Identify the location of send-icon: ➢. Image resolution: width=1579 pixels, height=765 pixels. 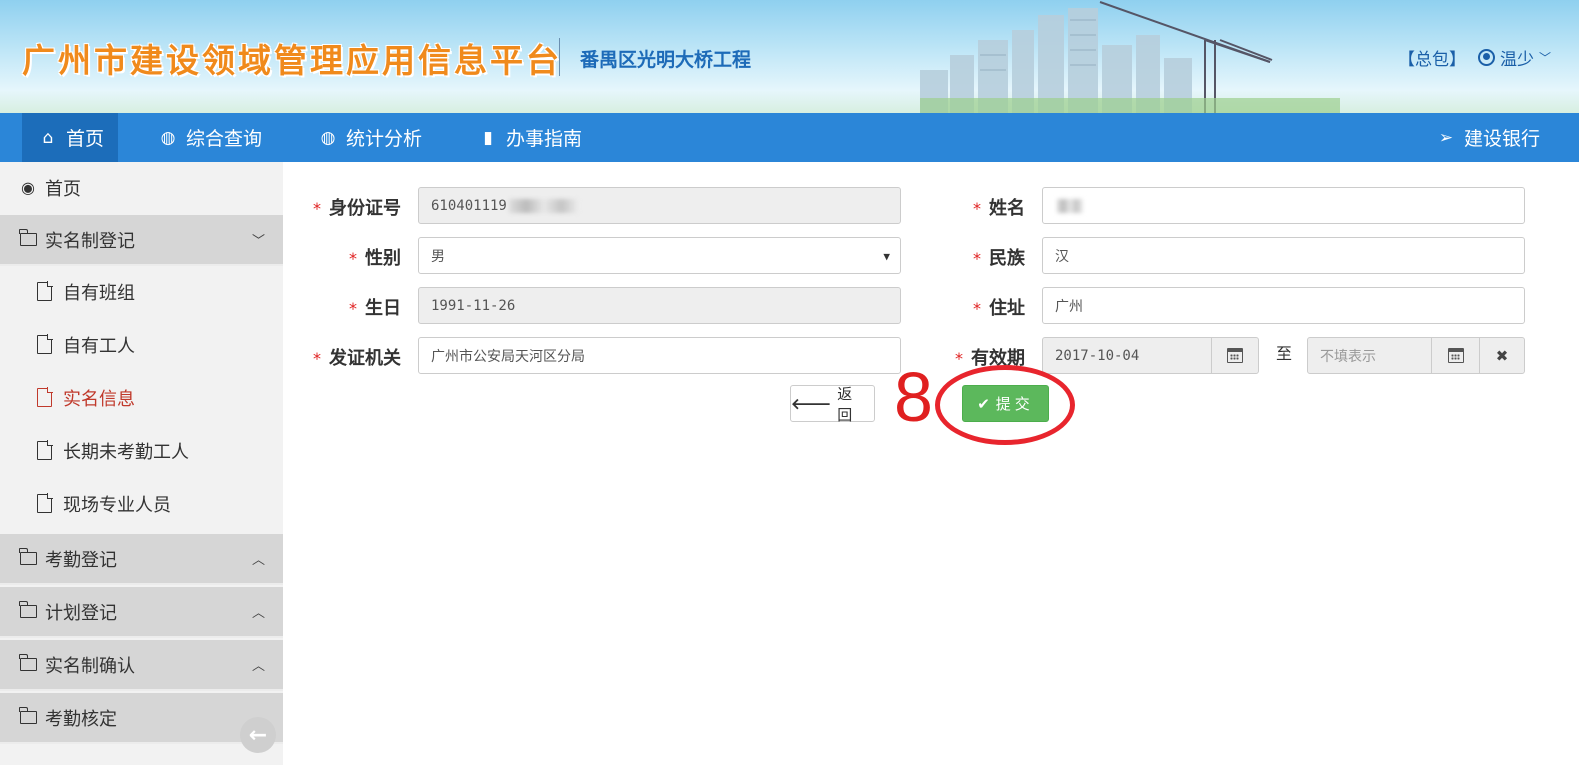
(1446, 137).